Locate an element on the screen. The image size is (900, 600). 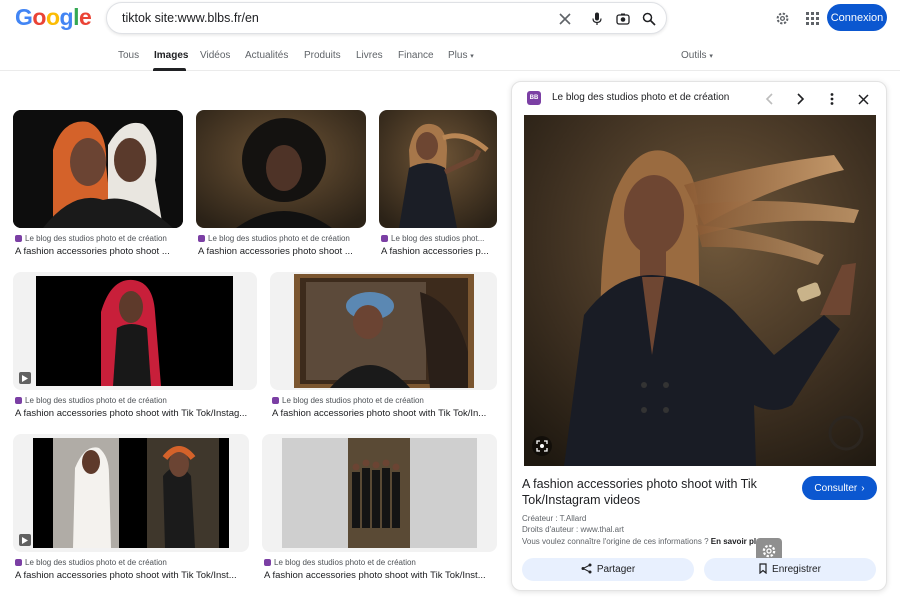
lens-search-icon is located at coordinates (542, 446).